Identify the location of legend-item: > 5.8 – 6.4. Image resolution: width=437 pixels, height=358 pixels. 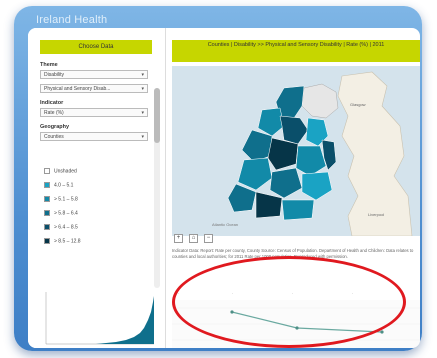
(61, 213).